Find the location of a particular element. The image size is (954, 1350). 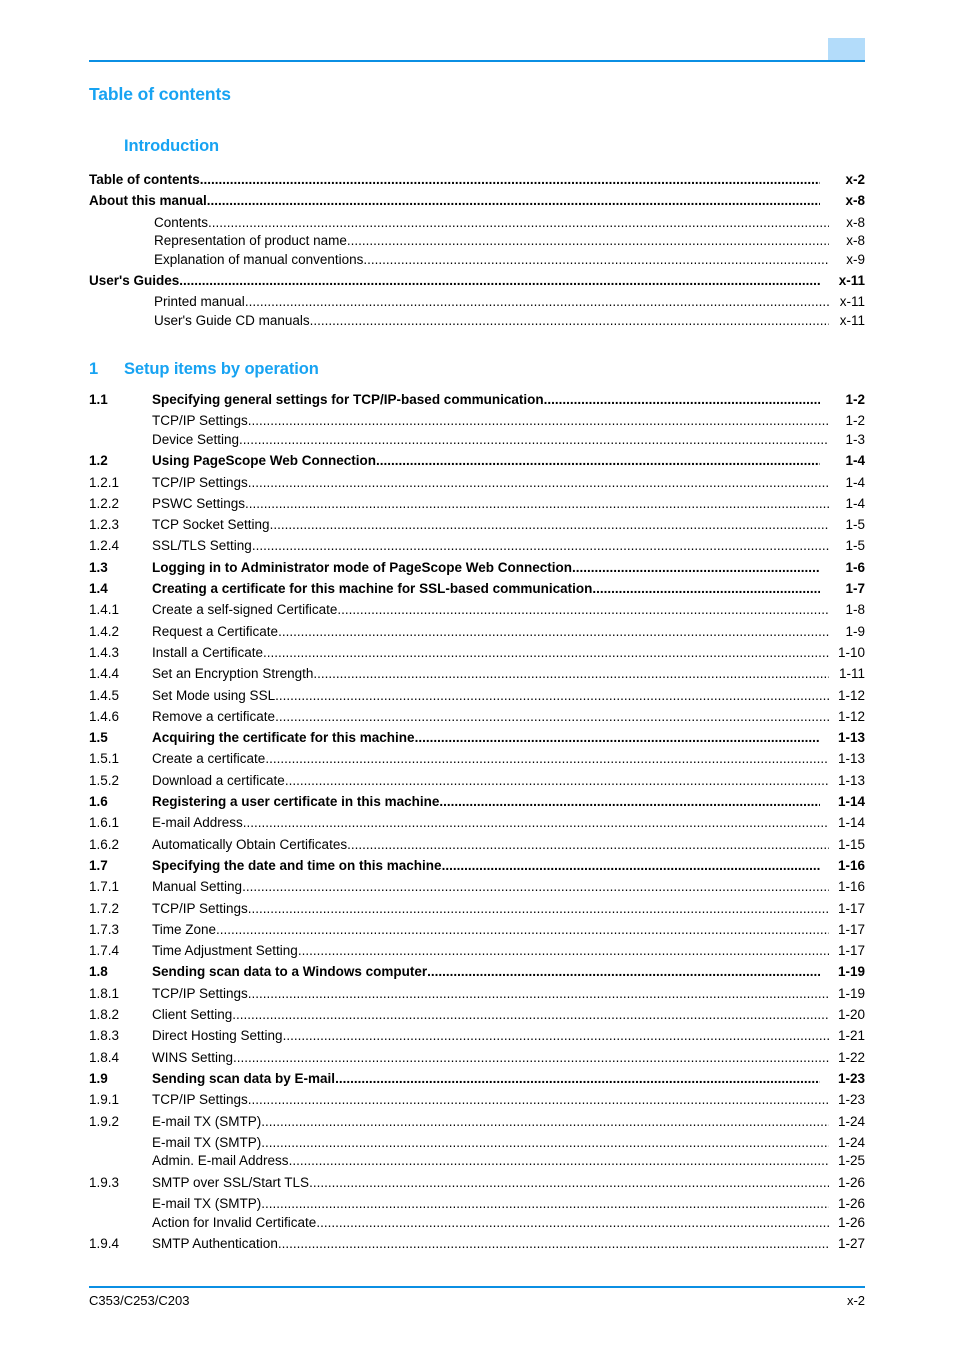

toc-entry: Action for Invalid Certificate 1-26 is located at coordinates (477, 1224).